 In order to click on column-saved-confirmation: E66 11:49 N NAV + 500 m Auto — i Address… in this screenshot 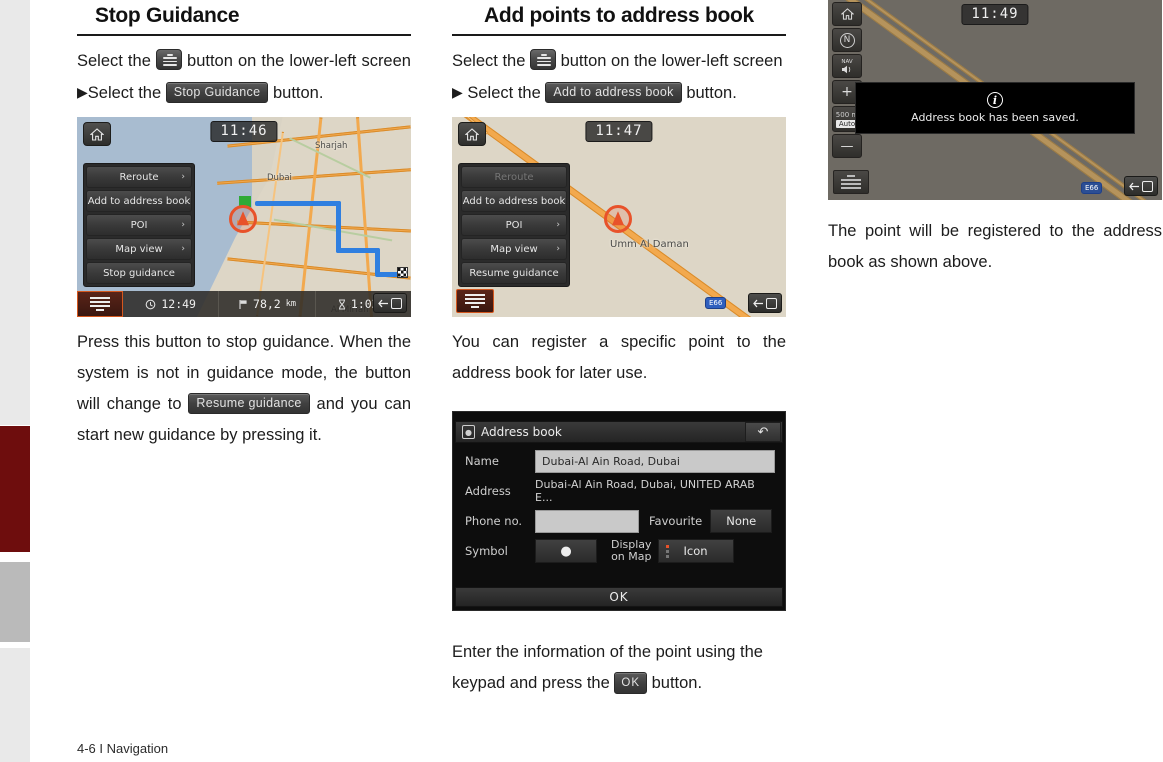, I will do `click(995, 139)`.